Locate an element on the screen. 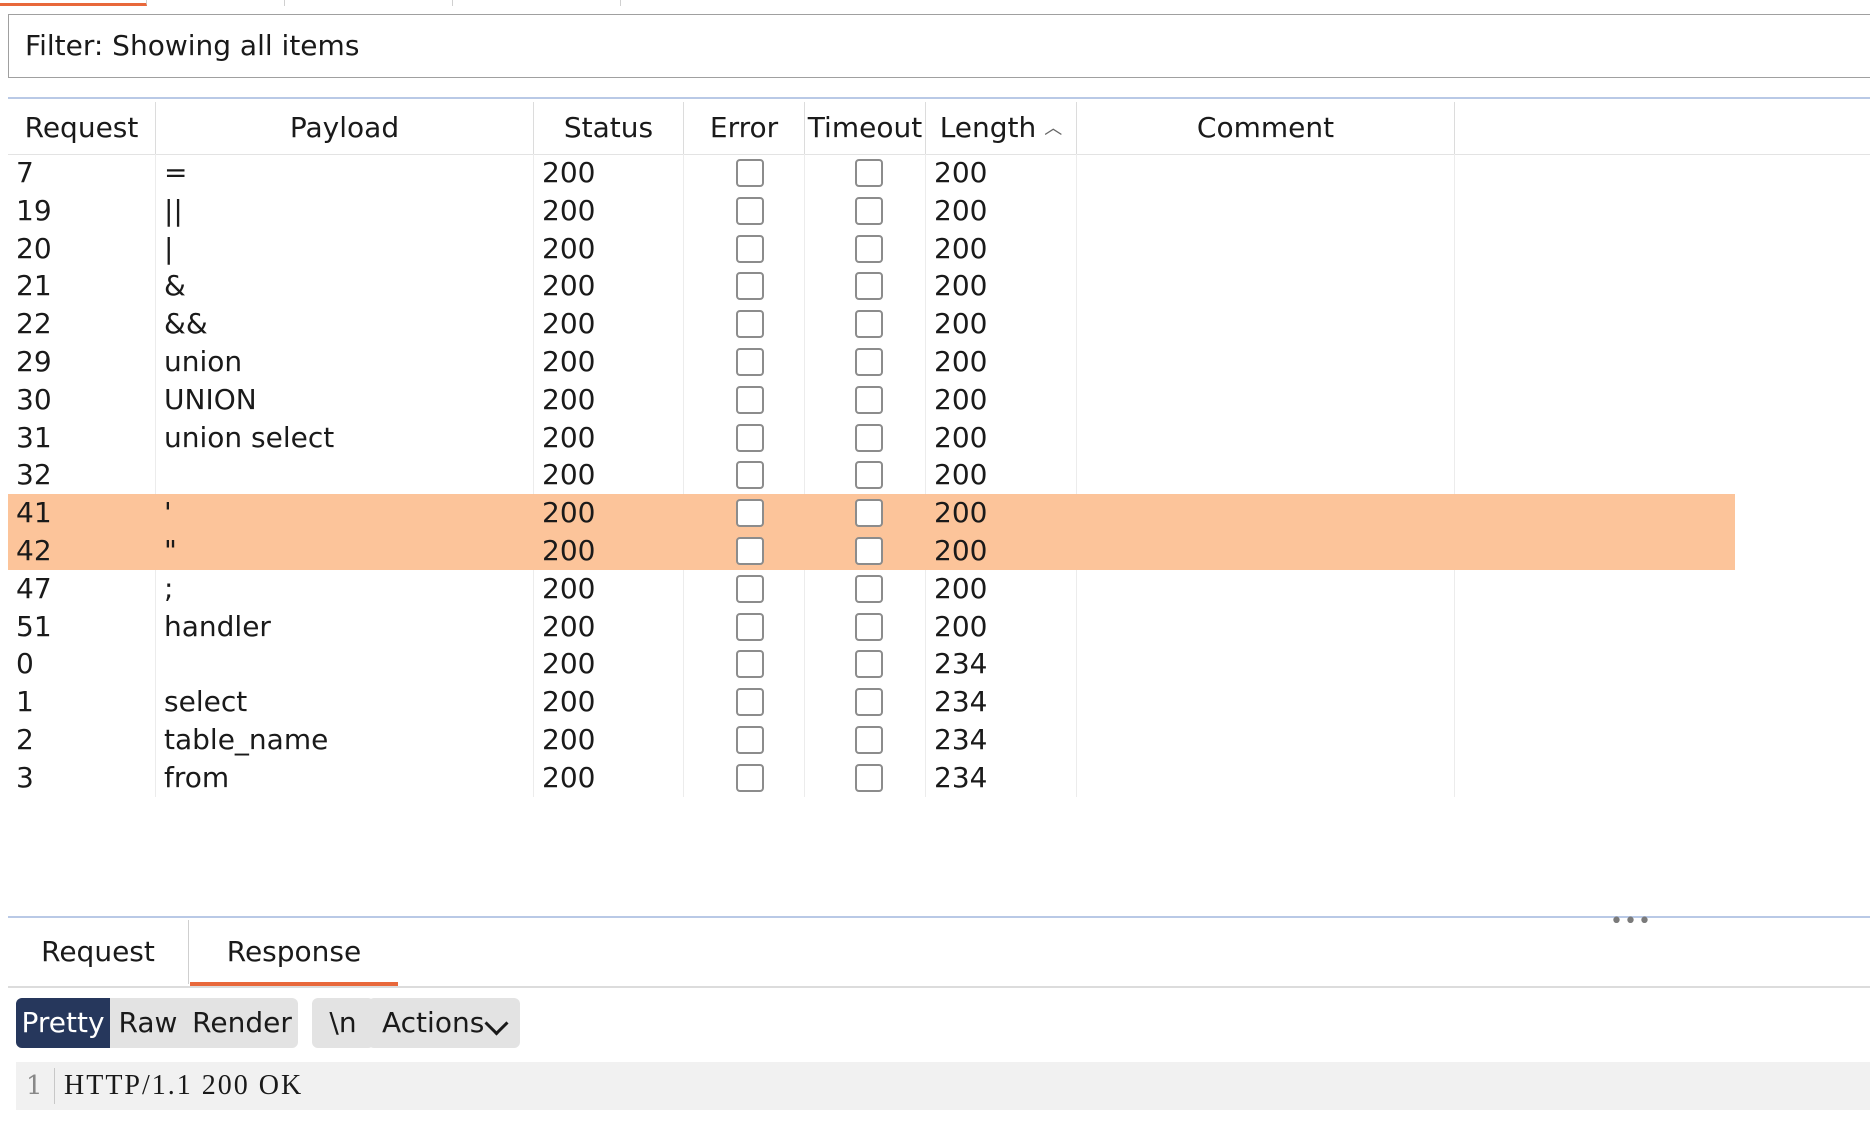 The height and width of the screenshot is (1141, 1870). top-tab-active is located at coordinates (73, 3).